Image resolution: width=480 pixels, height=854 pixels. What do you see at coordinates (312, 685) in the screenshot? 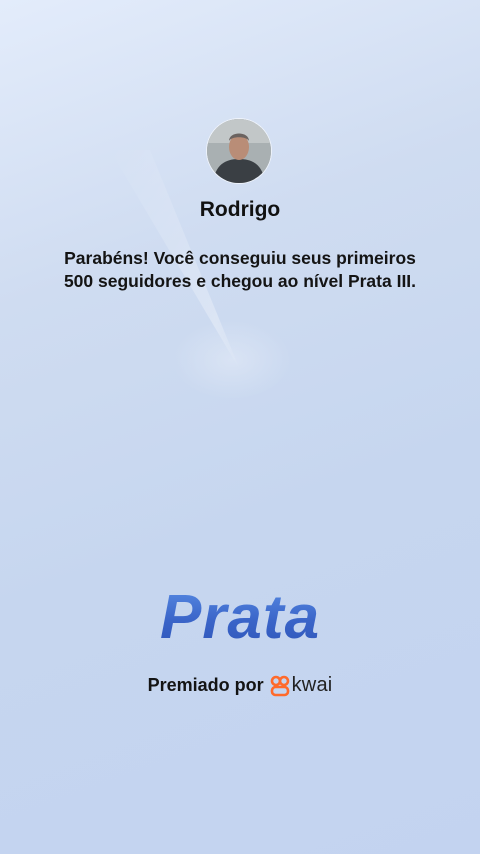
I see `brand-name: kwai` at bounding box center [312, 685].